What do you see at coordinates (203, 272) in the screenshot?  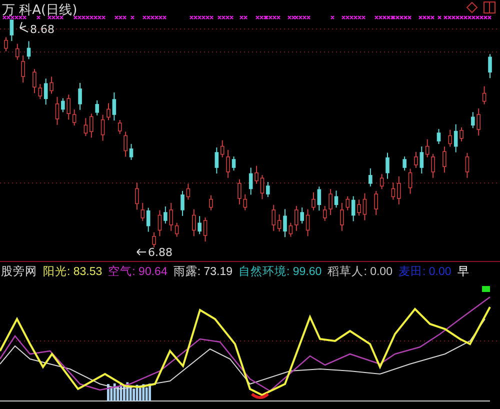 I see `indicator-value: 雨露: 73.19` at bounding box center [203, 272].